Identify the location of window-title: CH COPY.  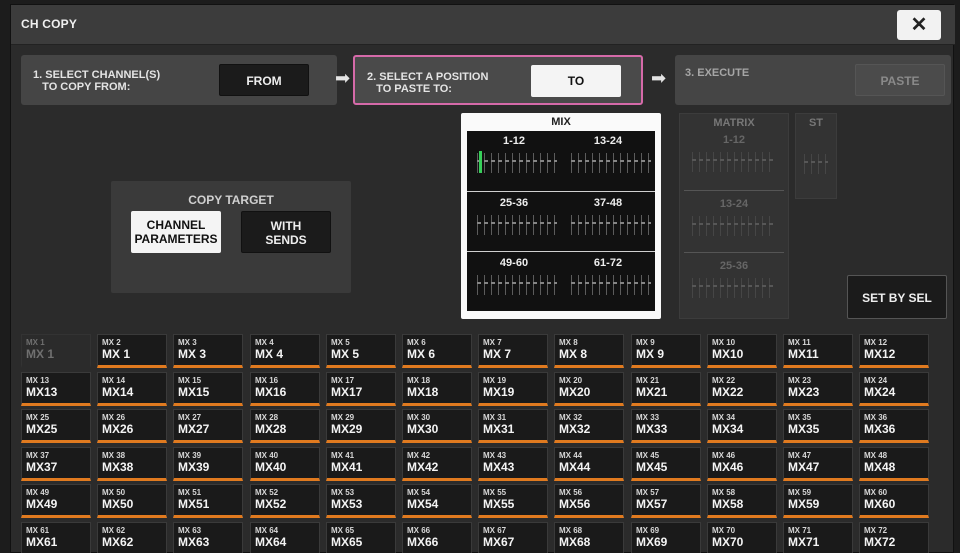
(49, 24).